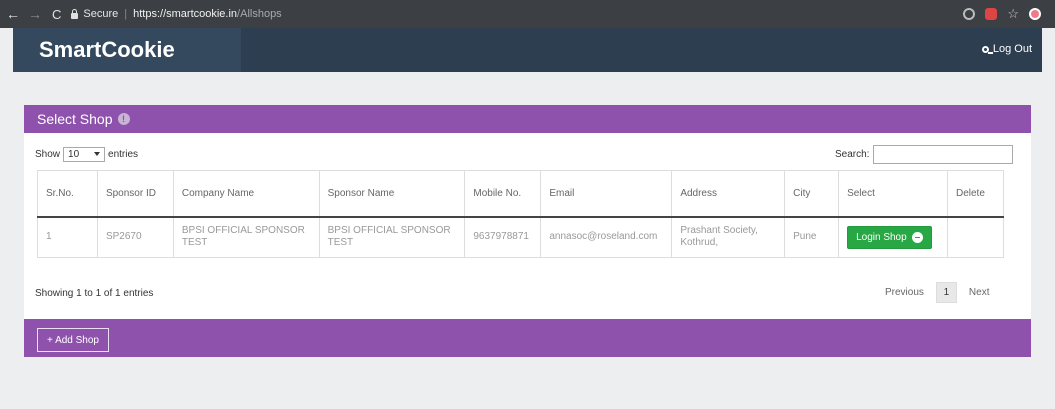  What do you see at coordinates (101, 14) in the screenshot?
I see `secure-label: Secure` at bounding box center [101, 14].